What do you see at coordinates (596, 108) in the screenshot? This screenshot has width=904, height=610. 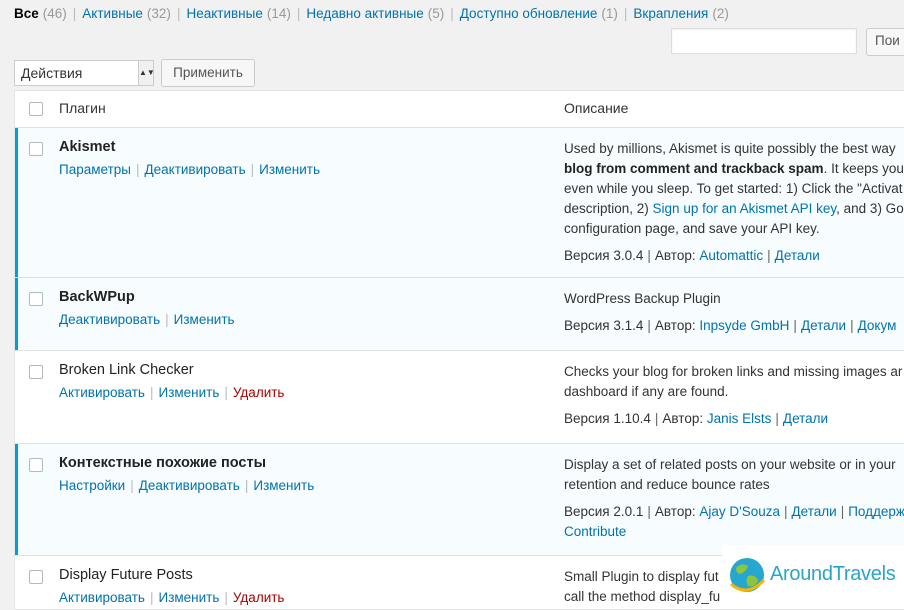 I see `column-header-description: Описание` at bounding box center [596, 108].